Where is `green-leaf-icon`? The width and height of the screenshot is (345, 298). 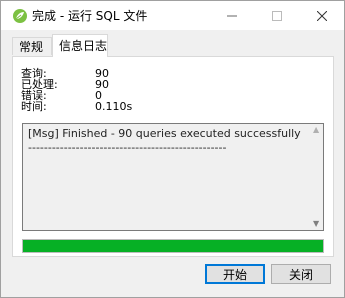
green-leaf-icon is located at coordinates (20, 16).